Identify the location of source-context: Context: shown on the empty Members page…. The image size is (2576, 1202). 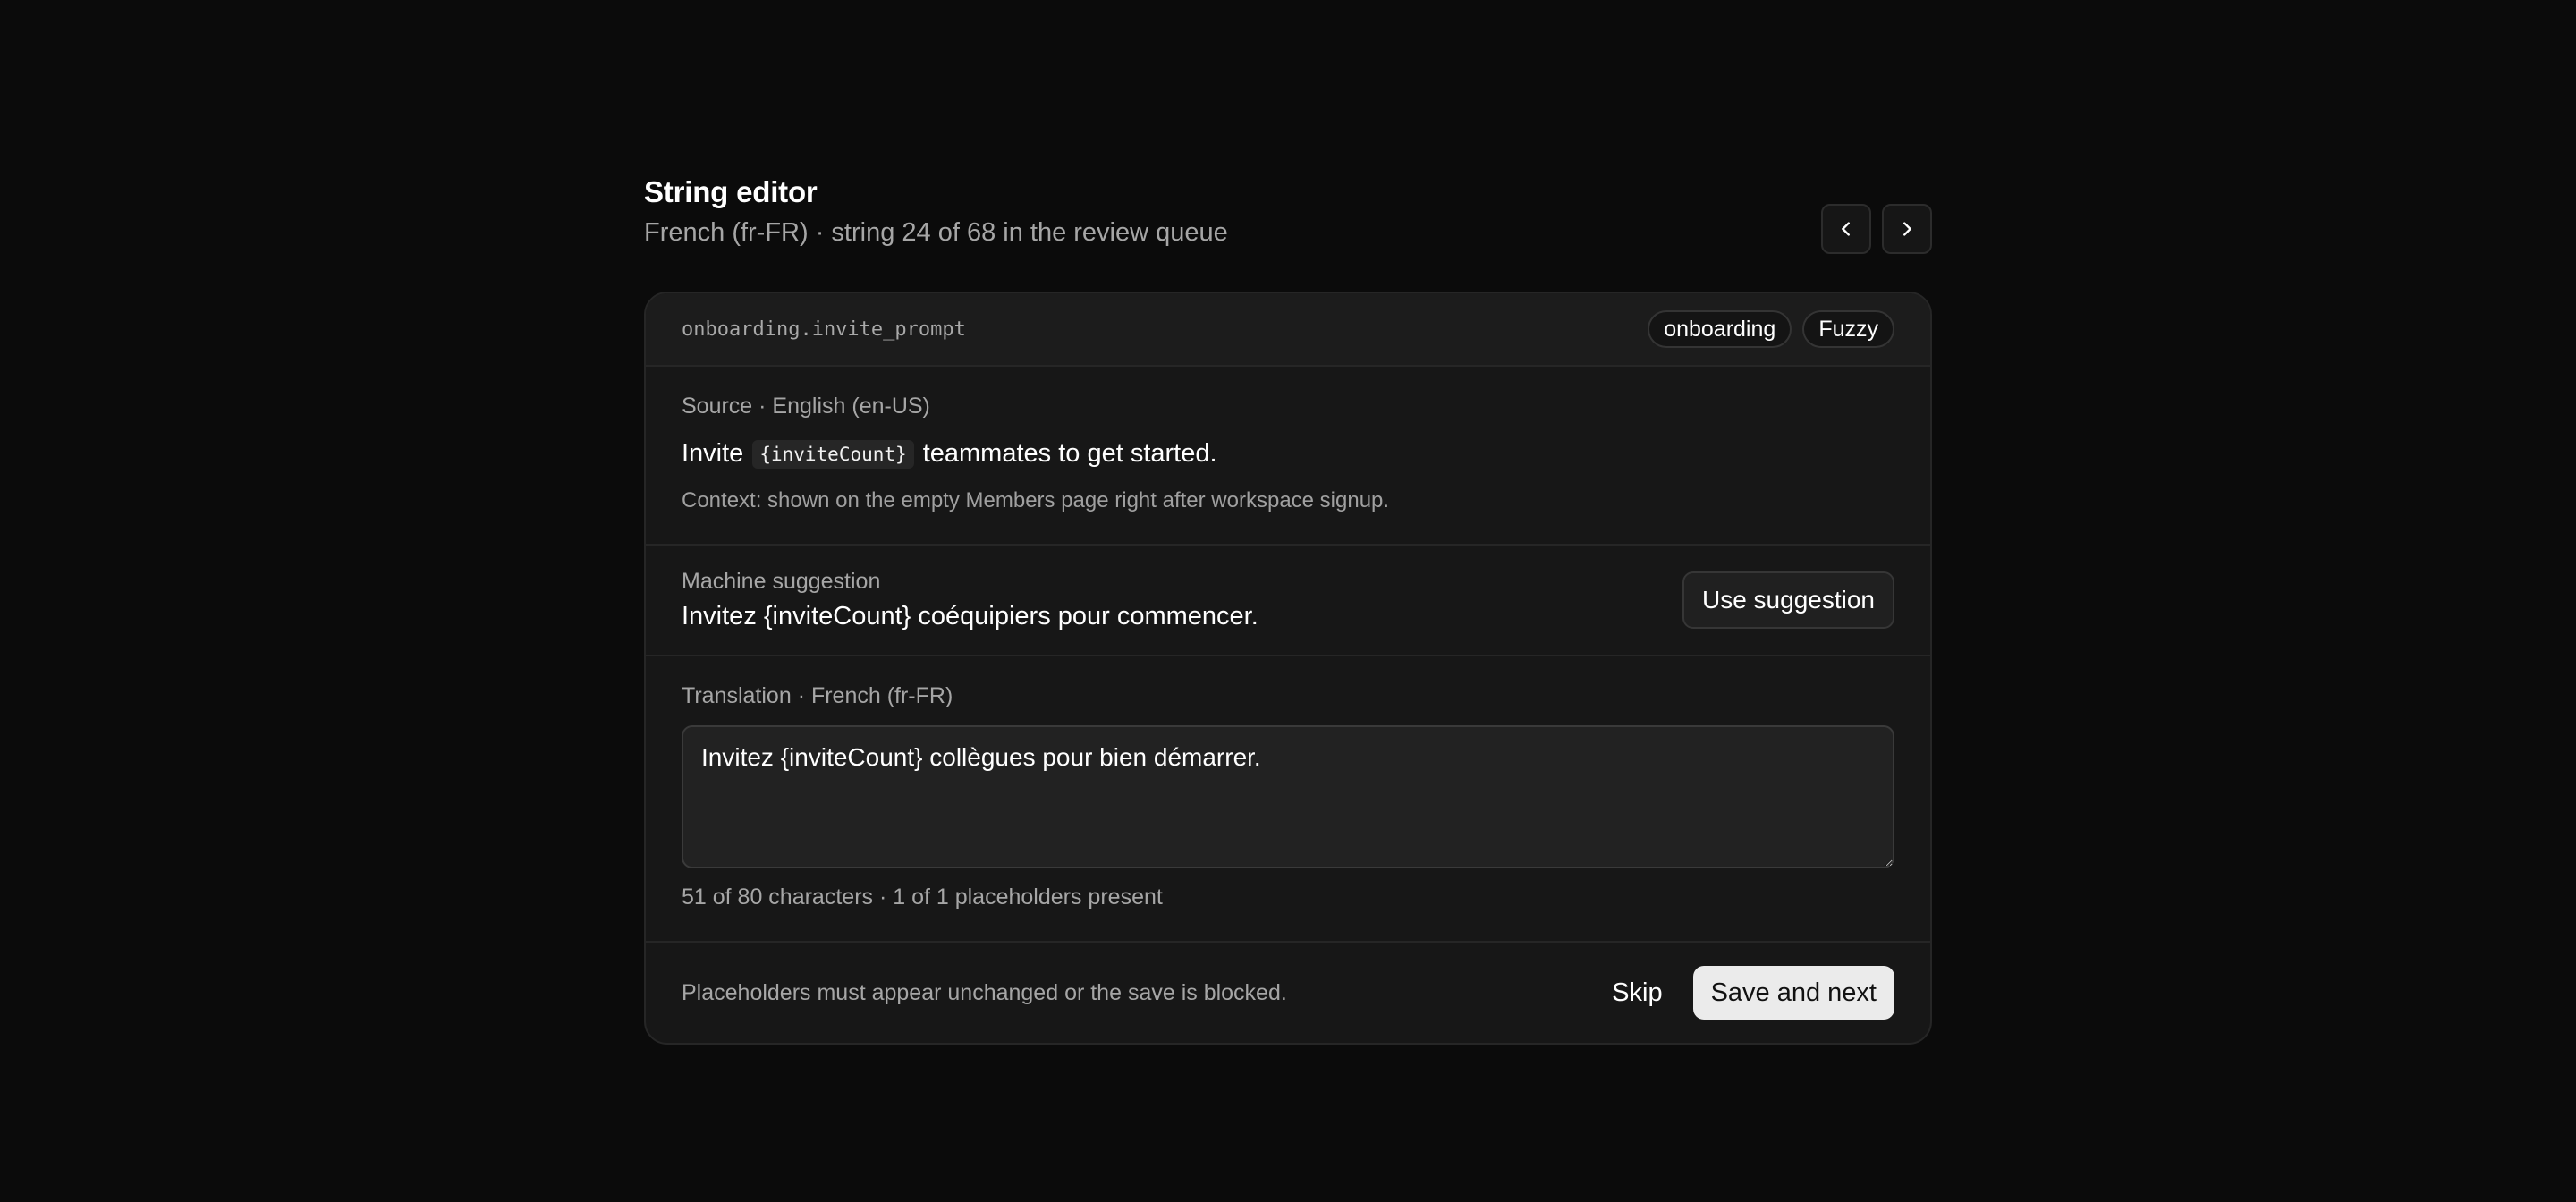
(1036, 500).